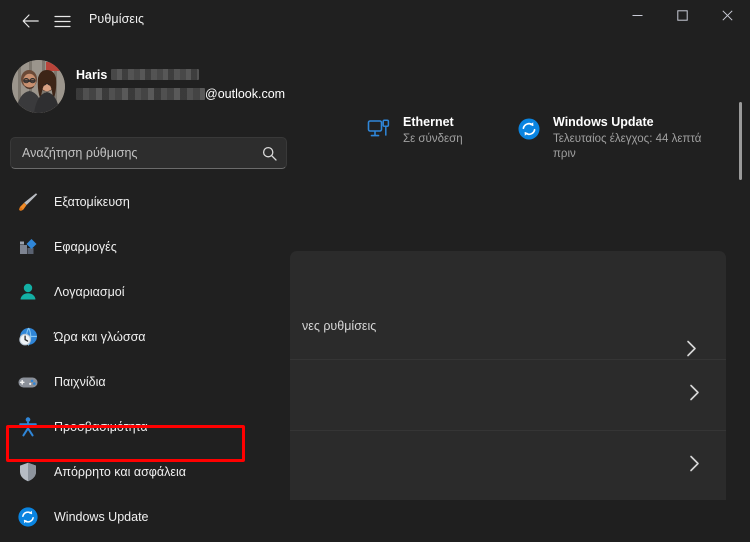 Image resolution: width=750 pixels, height=542 pixels. Describe the element at coordinates (144, 202) in the screenshot. I see `sidebar-item-personalization: Εξατομίκευση` at that location.